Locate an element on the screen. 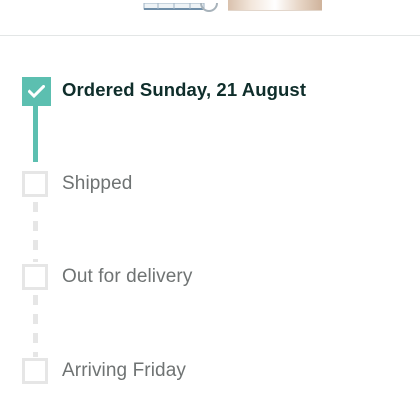 This screenshot has height=420, width=420. step-label: Out for delivery is located at coordinates (127, 276).